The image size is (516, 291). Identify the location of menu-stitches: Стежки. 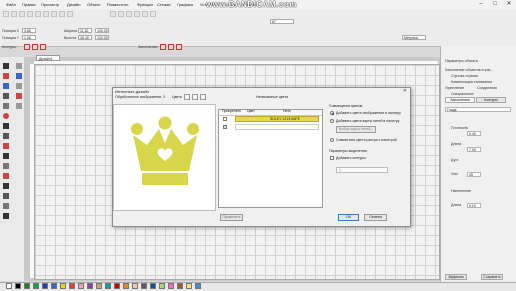
(164, 4).